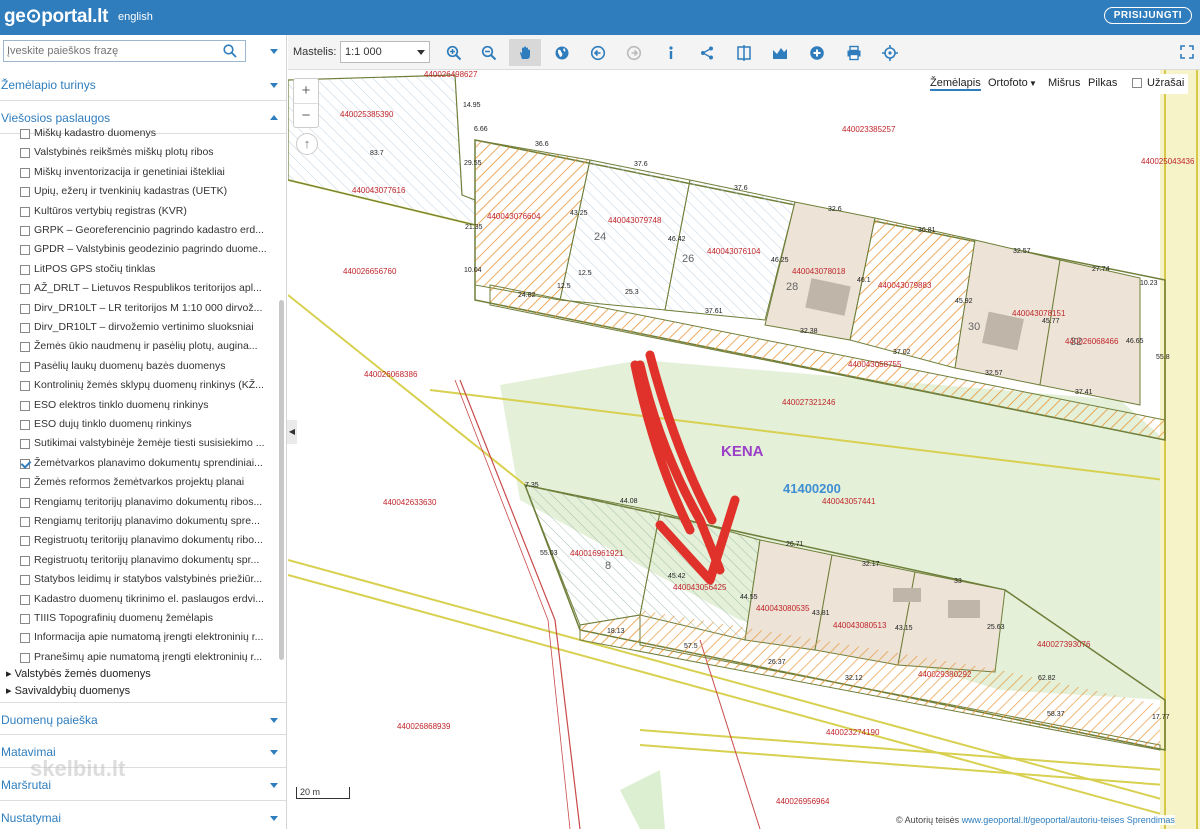 This screenshot has height=834, width=1200. I want to click on compass-icon: ↑, so click(307, 144).